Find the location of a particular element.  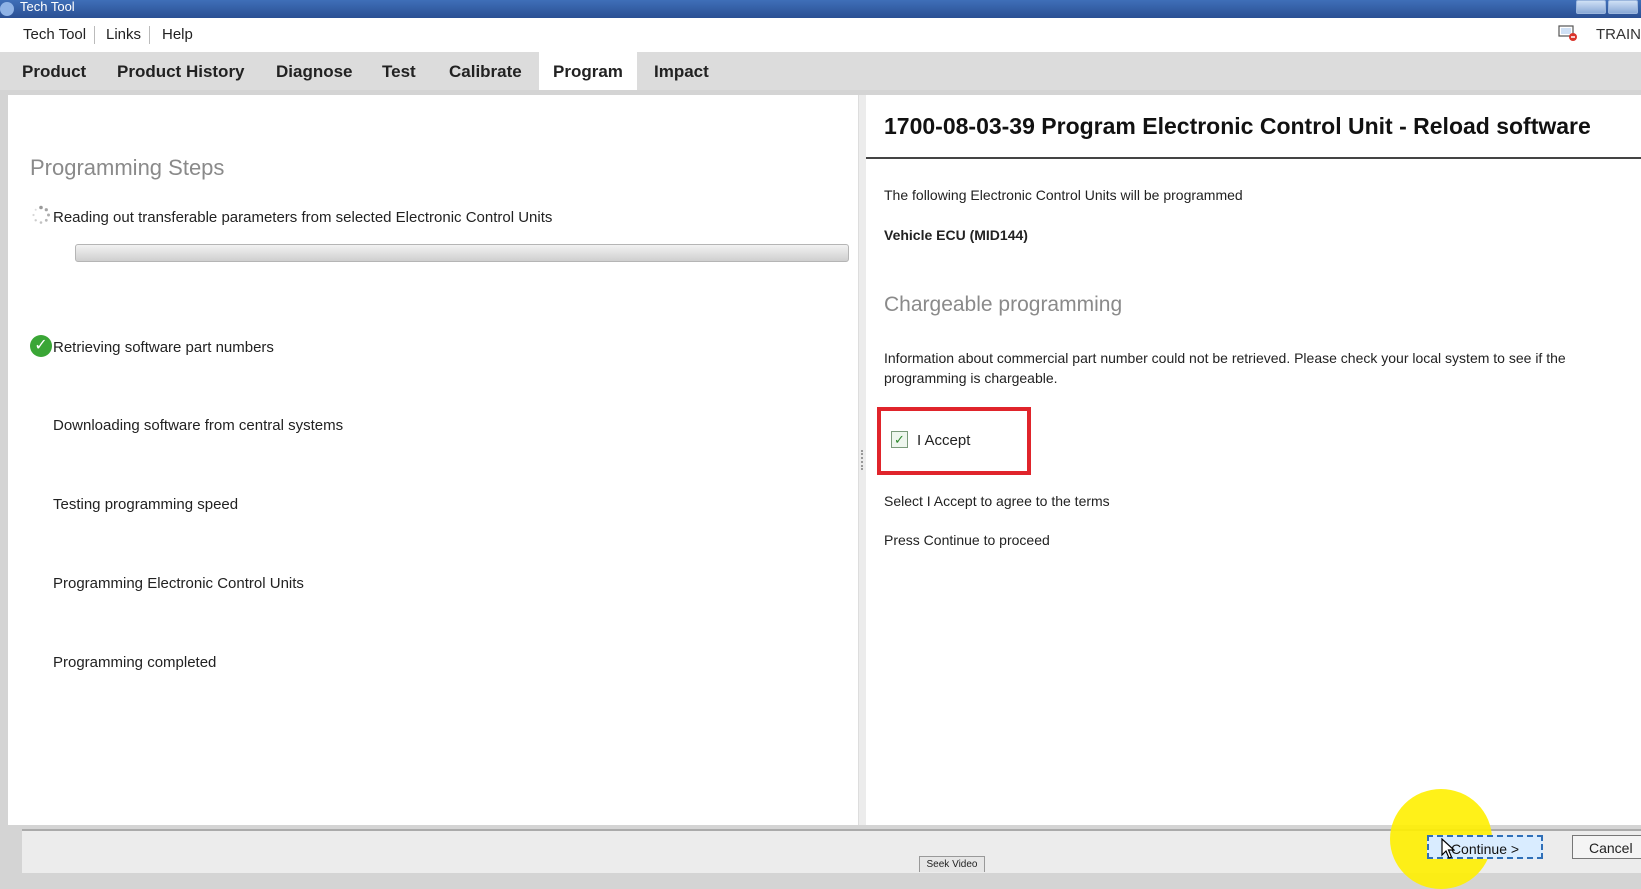

checkmark-icon: ✓ is located at coordinates (41, 346).